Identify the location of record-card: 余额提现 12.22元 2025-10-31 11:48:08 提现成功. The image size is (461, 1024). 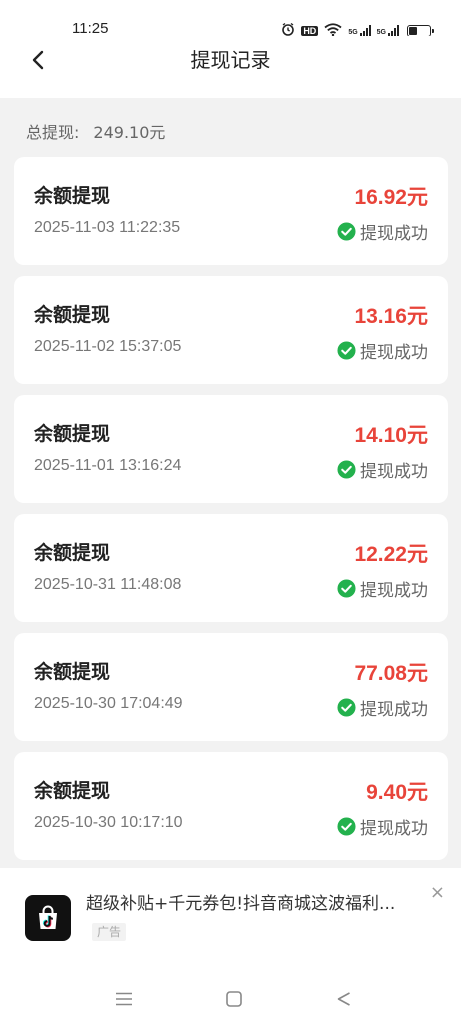
(231, 568).